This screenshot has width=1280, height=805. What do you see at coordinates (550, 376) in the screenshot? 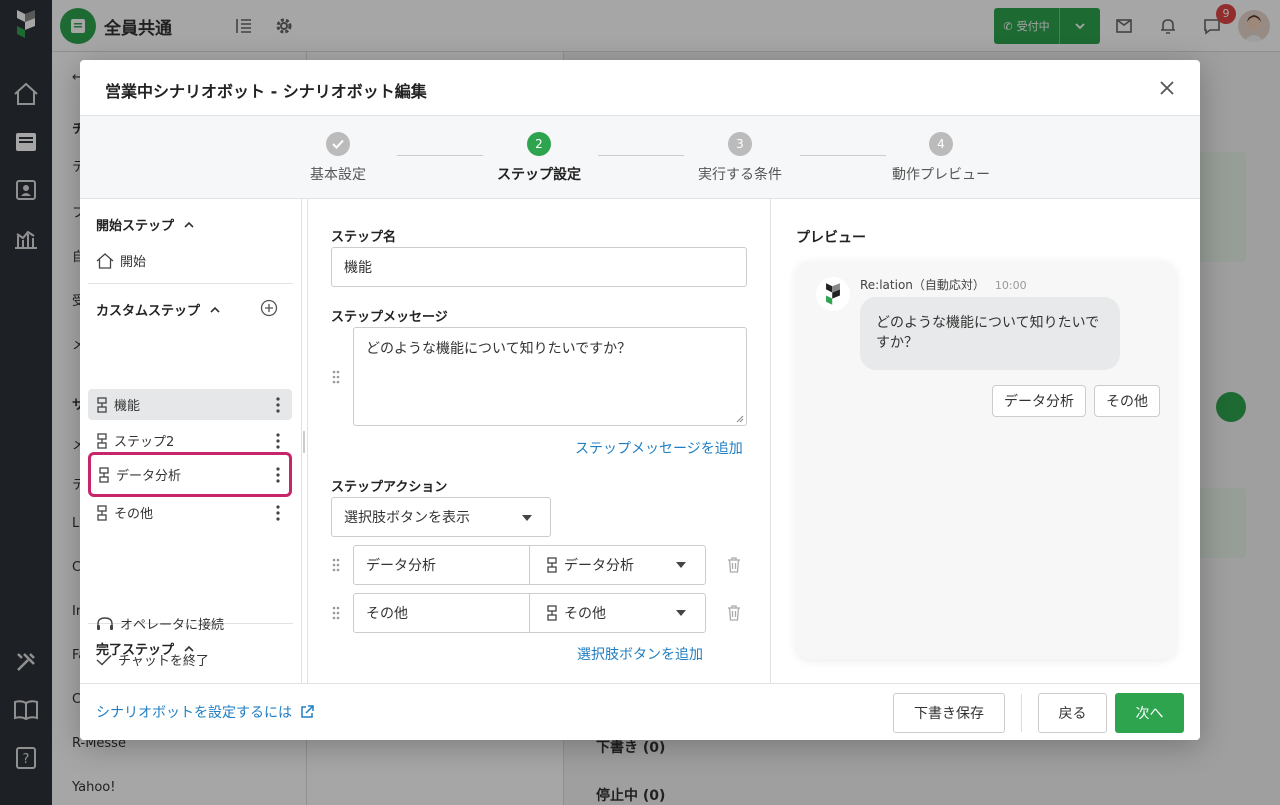
I see `step-message-textarea: どのような機能について知りたいですか？` at bounding box center [550, 376].